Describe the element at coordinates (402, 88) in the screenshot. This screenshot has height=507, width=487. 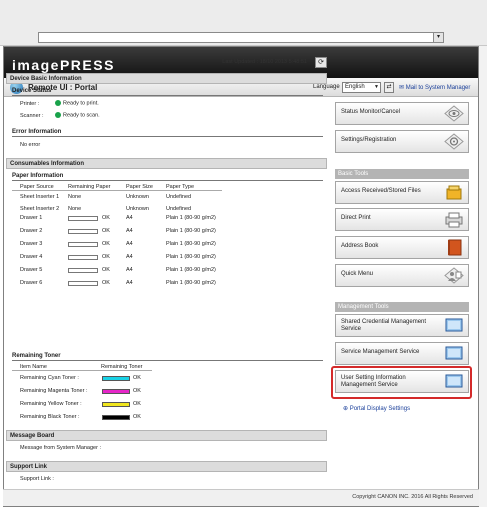
I see `mail-icon: ✉` at that location.